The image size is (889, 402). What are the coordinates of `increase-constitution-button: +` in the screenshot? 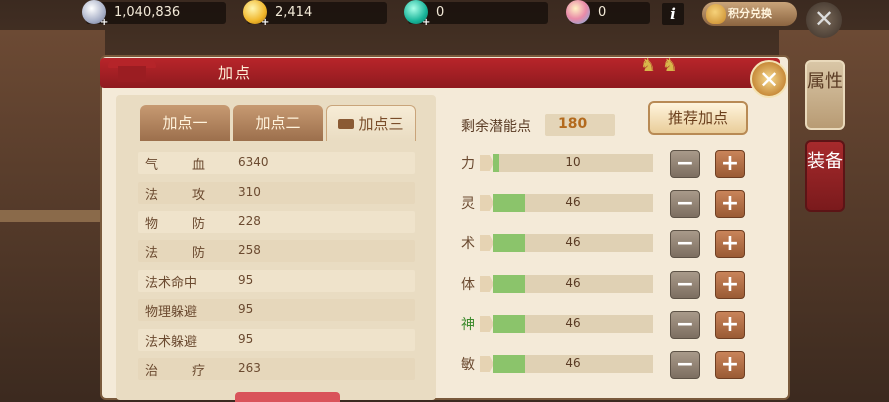 It's located at (730, 285).